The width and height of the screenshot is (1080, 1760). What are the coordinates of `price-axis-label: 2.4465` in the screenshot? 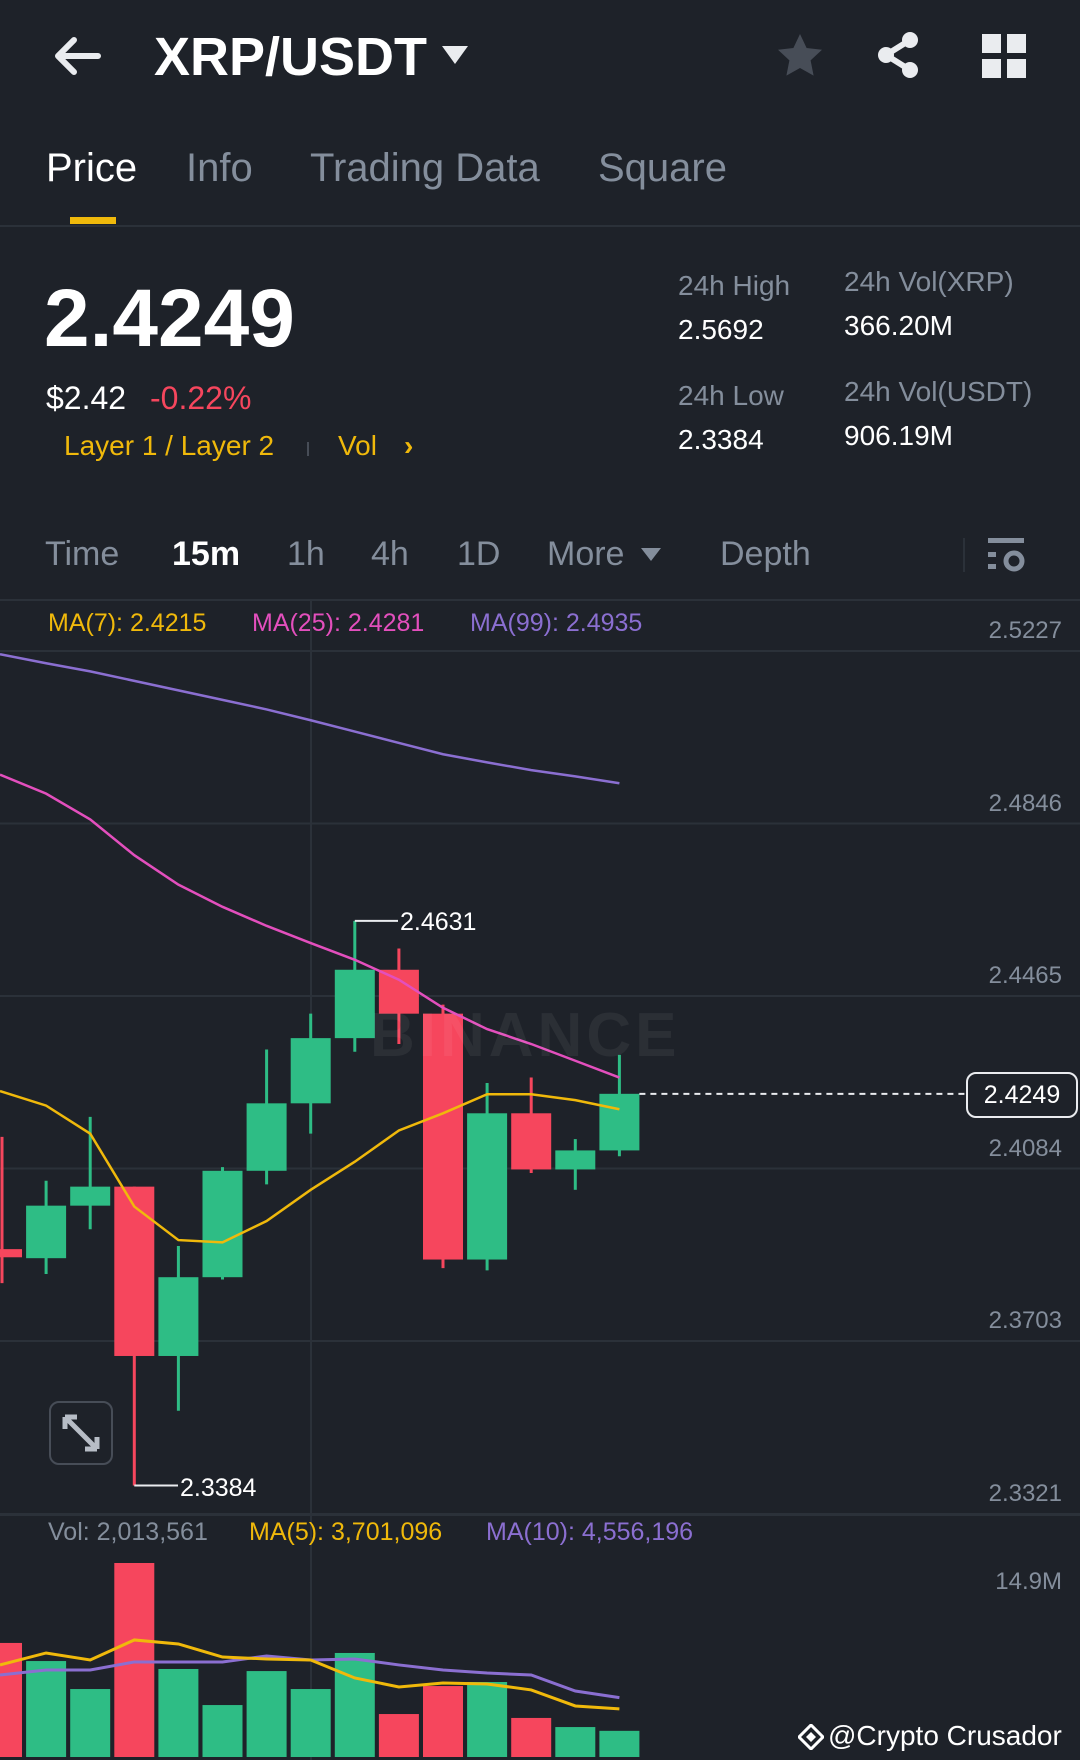 It's located at (1025, 976).